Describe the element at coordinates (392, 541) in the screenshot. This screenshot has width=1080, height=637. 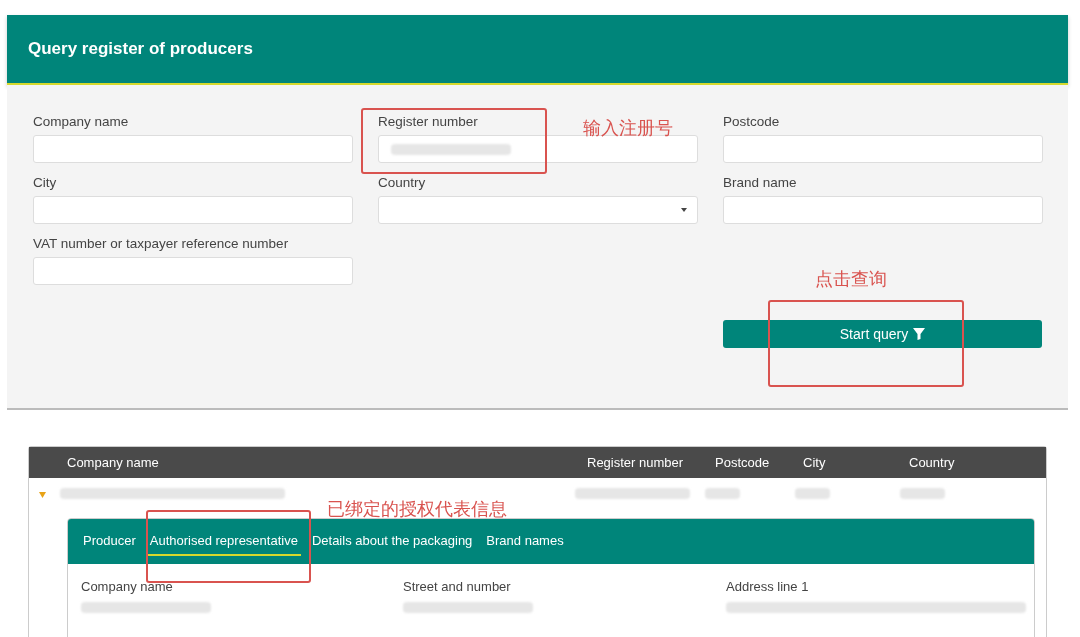
I see `tab: Details about the packaging` at that location.